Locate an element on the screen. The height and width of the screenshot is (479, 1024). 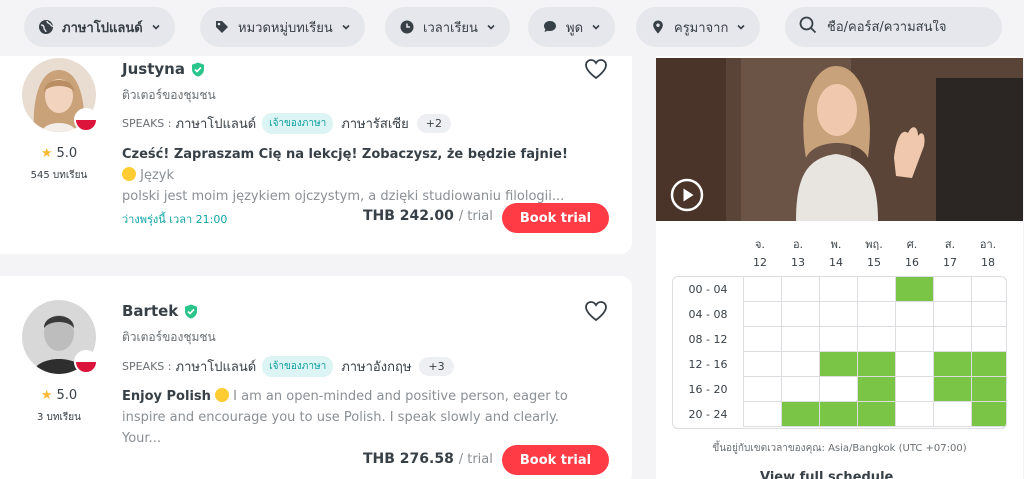
chat-bubble-icon is located at coordinates (550, 27).